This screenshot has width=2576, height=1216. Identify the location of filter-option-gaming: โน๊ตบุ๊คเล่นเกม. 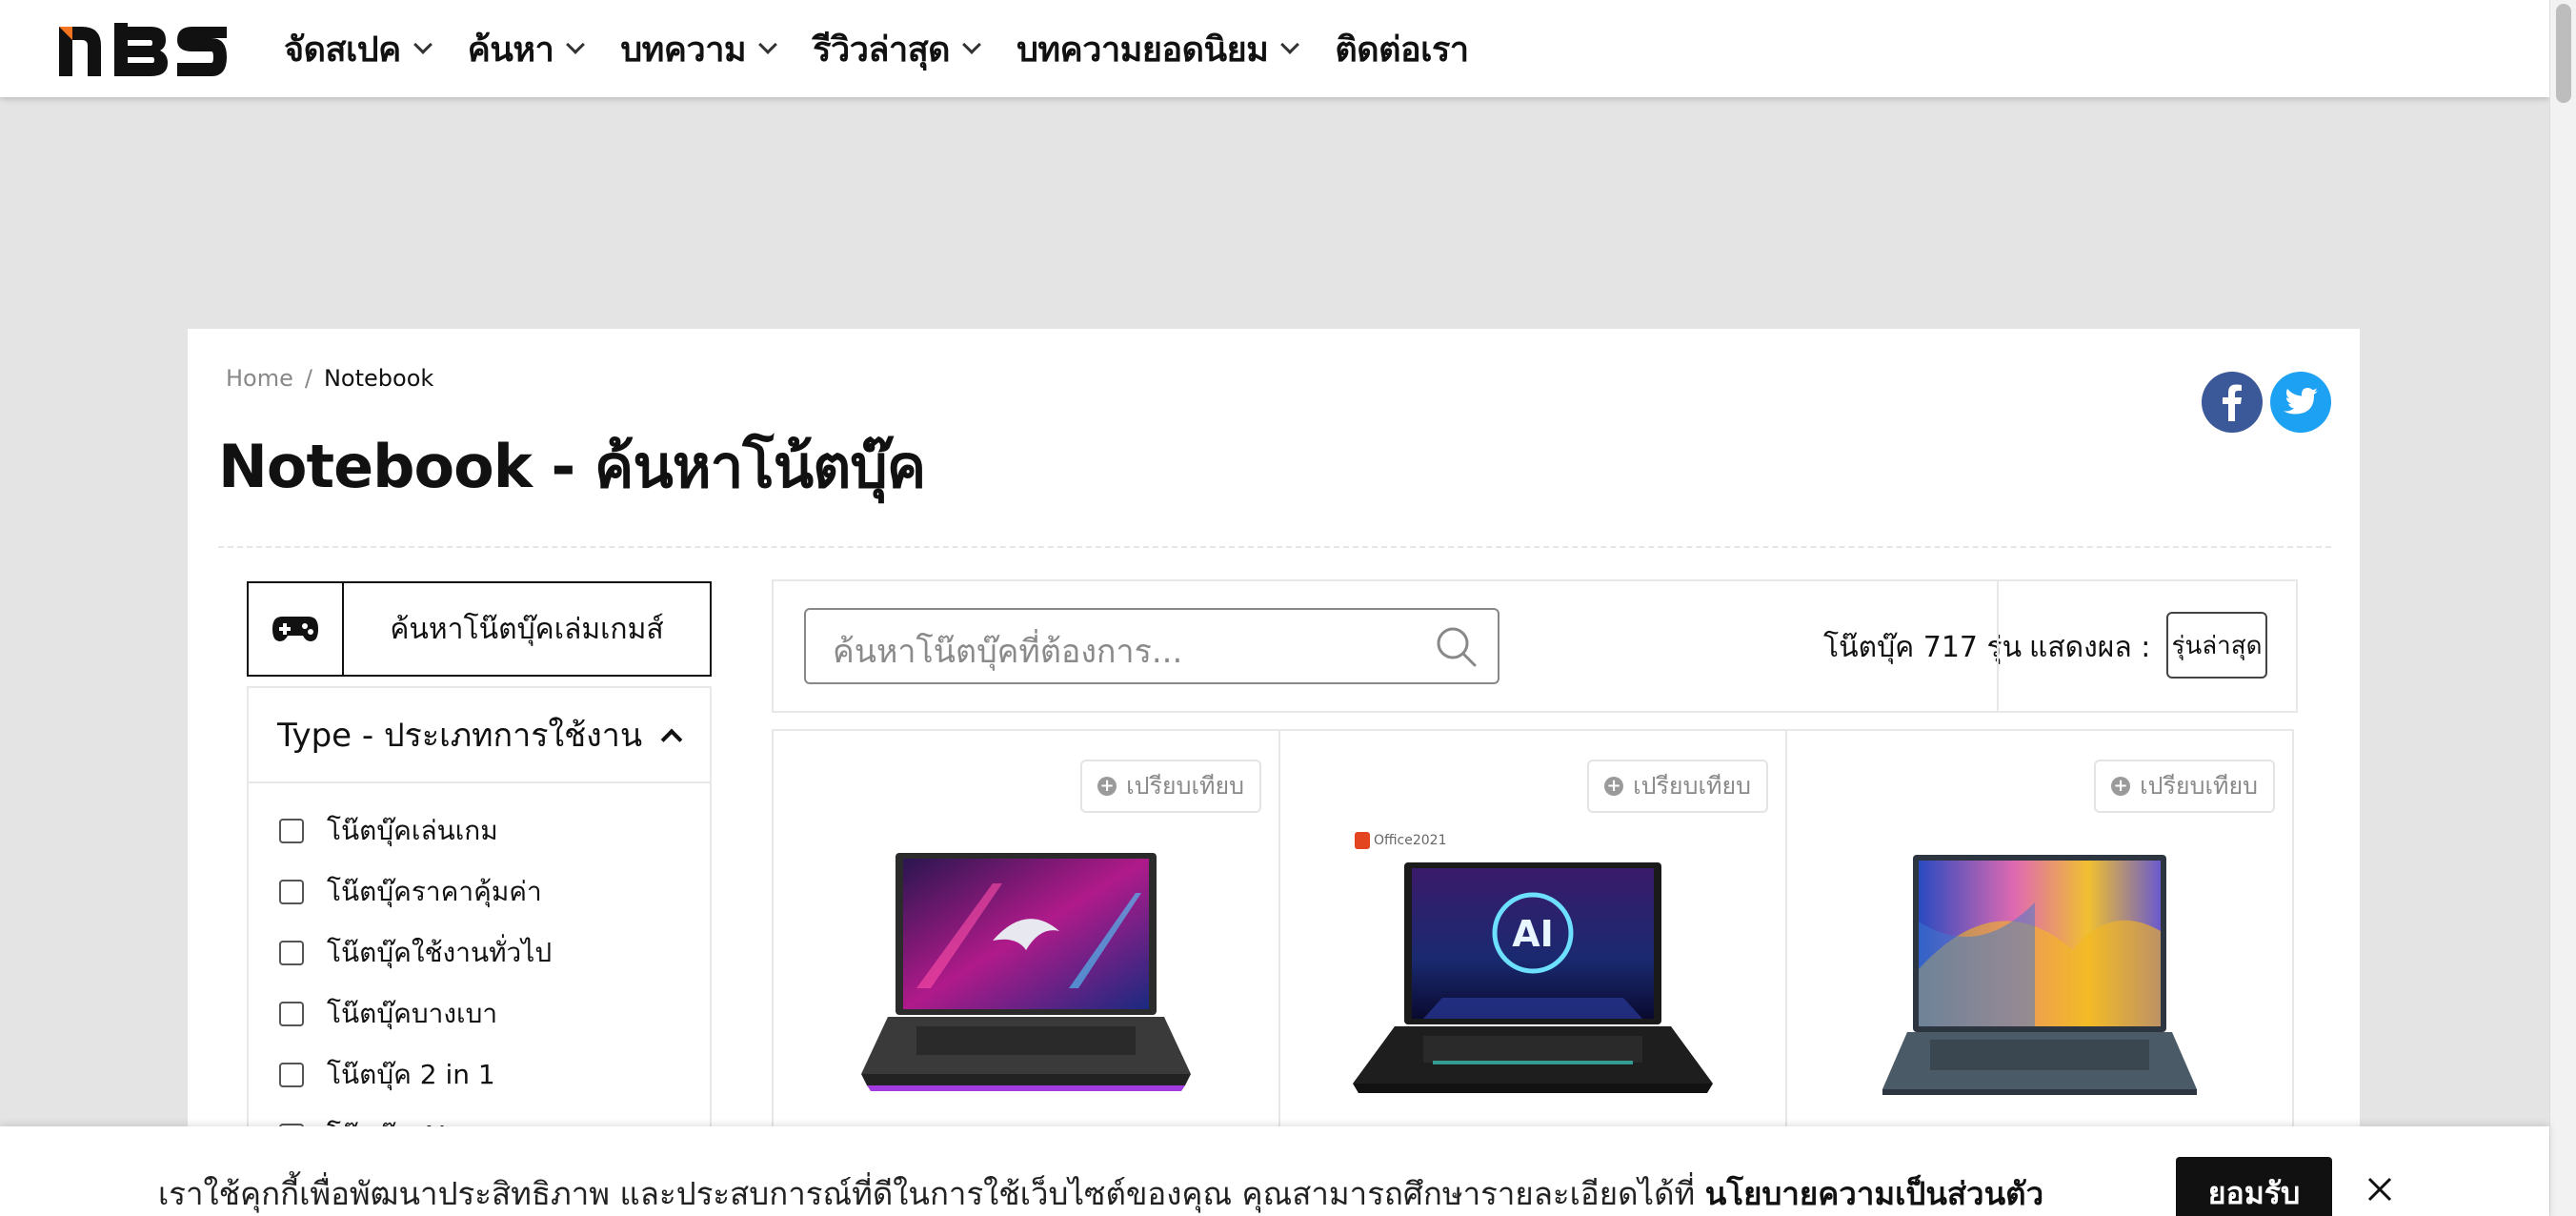
(480, 831).